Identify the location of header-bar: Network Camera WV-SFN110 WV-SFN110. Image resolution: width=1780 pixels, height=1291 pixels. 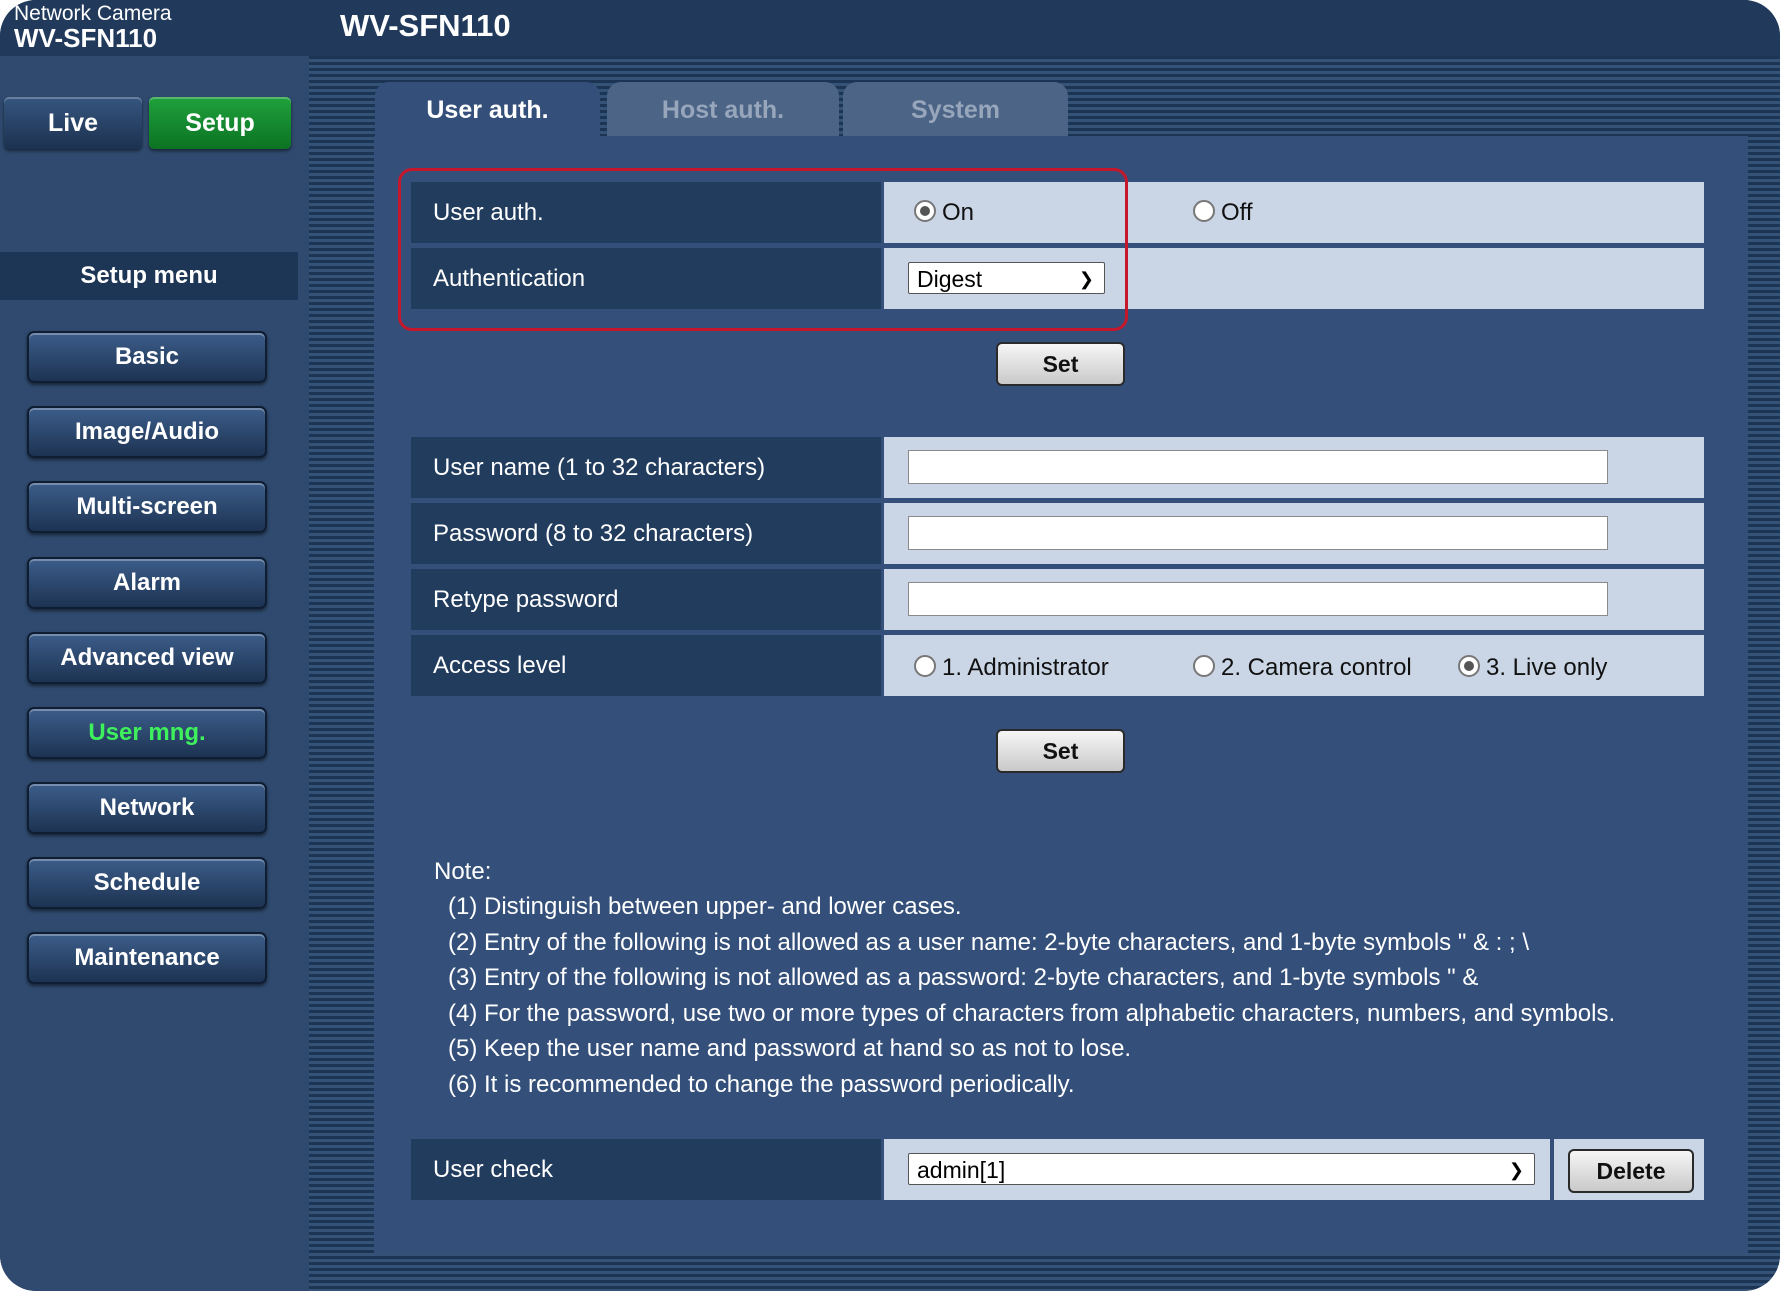
(890, 28).